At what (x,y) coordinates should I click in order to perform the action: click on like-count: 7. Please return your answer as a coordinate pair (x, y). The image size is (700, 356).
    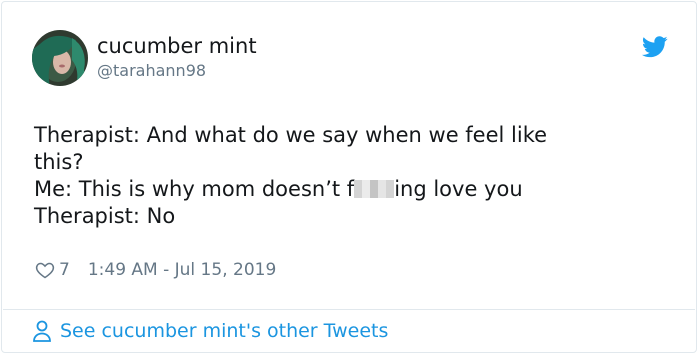
    Looking at the image, I should click on (64, 270).